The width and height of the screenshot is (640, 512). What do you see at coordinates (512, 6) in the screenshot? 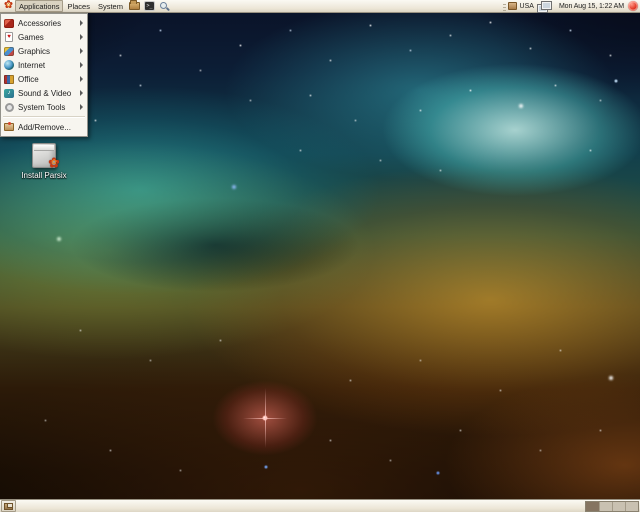
I see `package-tray-icon` at bounding box center [512, 6].